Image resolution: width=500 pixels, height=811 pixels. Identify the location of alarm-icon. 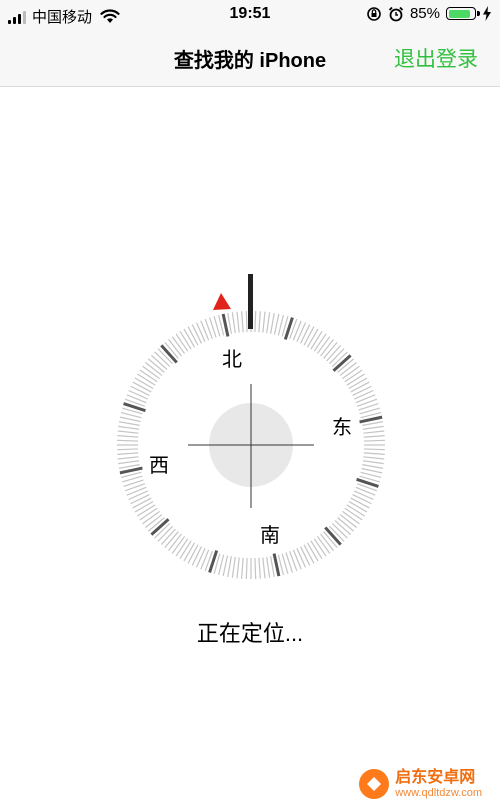
(396, 13).